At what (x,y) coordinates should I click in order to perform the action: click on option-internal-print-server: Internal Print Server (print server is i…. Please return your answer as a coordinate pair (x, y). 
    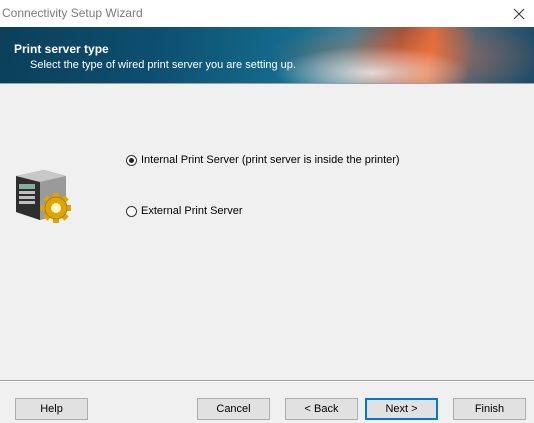
    Looking at the image, I should click on (263, 160).